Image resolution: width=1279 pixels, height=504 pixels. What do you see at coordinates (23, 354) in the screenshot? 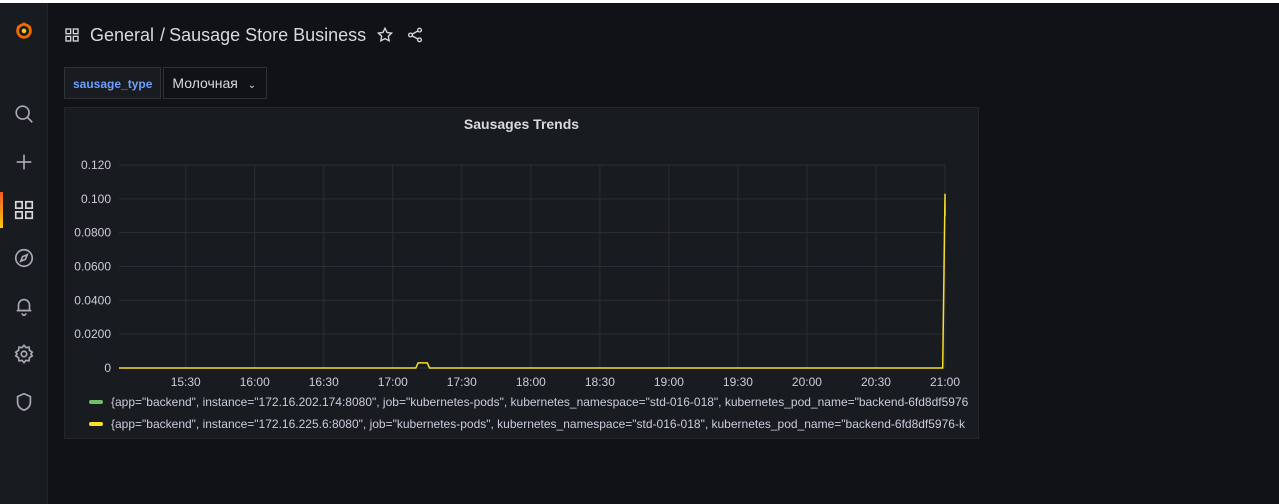
I see `configuration-gear-icon` at bounding box center [23, 354].